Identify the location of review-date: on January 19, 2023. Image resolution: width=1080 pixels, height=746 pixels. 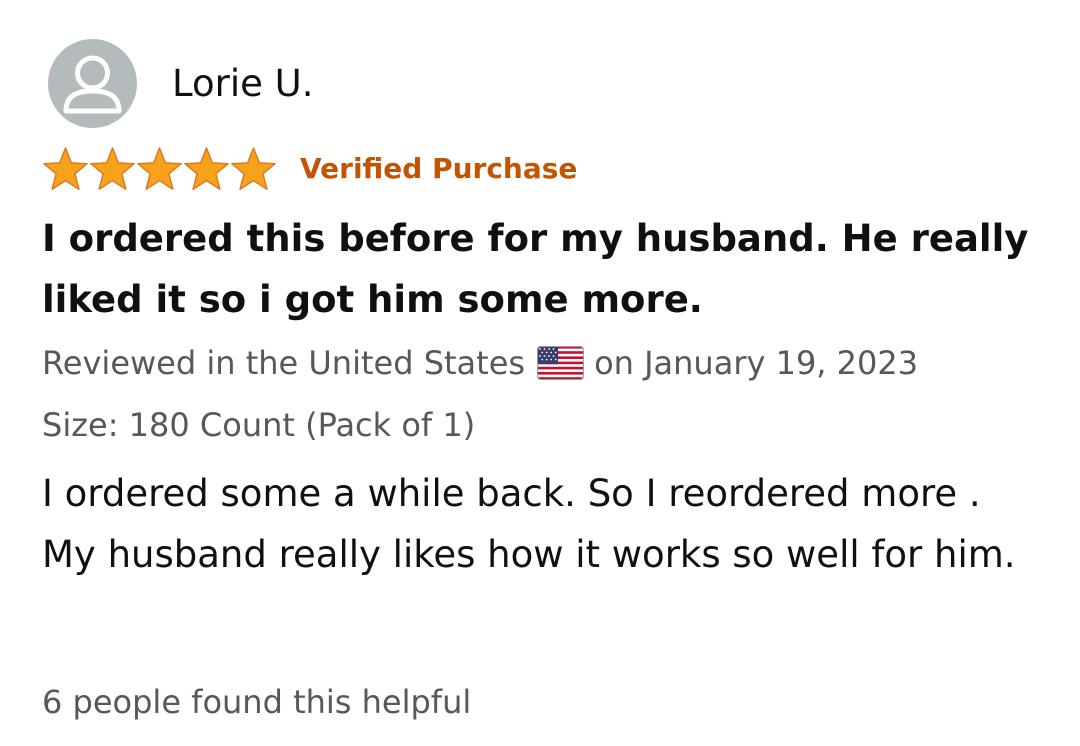
(756, 363).